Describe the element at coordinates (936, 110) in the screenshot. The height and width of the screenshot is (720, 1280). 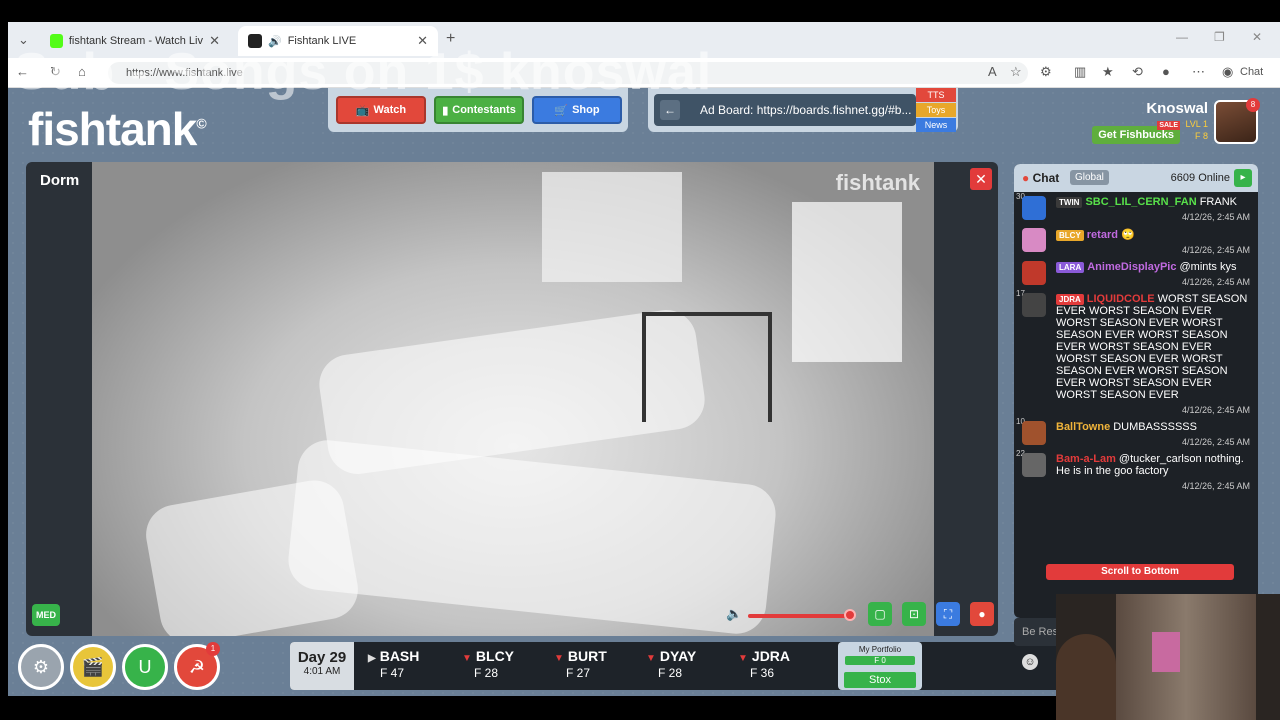
I see `tab-toys: Toys` at that location.